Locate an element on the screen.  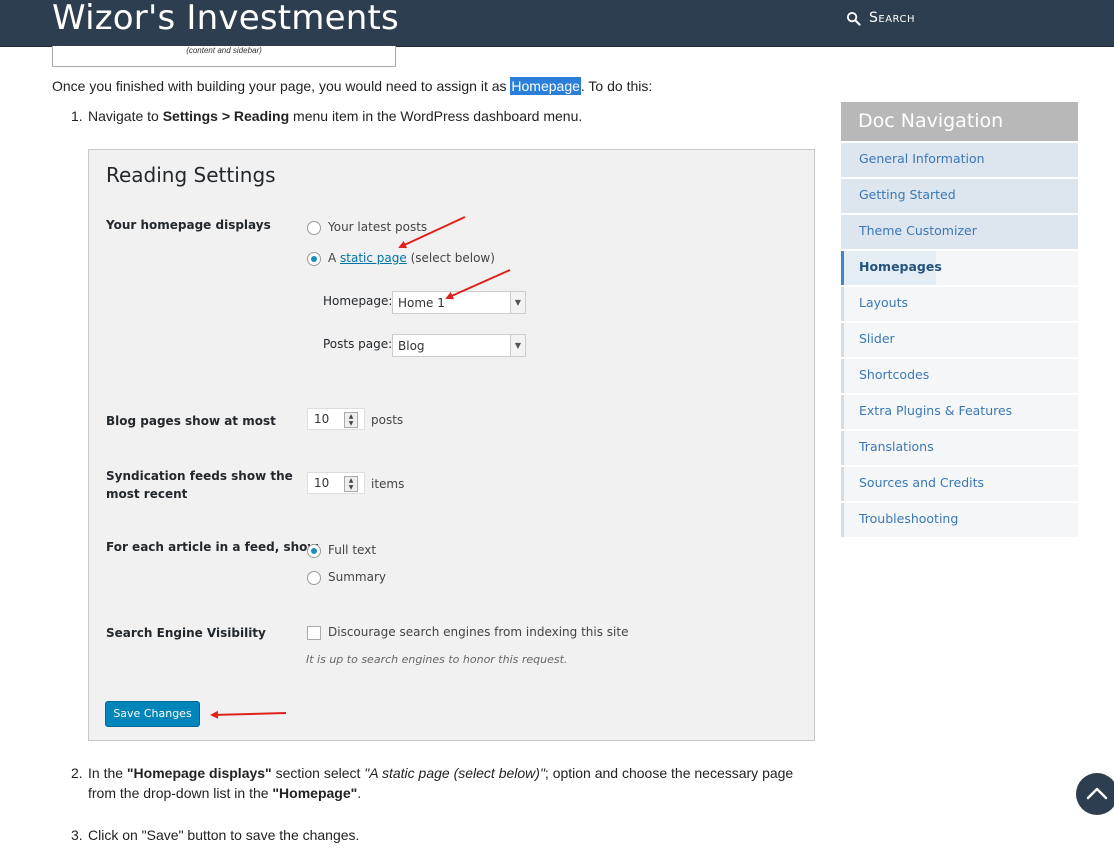
step-text: ; option and choose the necessary page is located at coordinates (669, 773).